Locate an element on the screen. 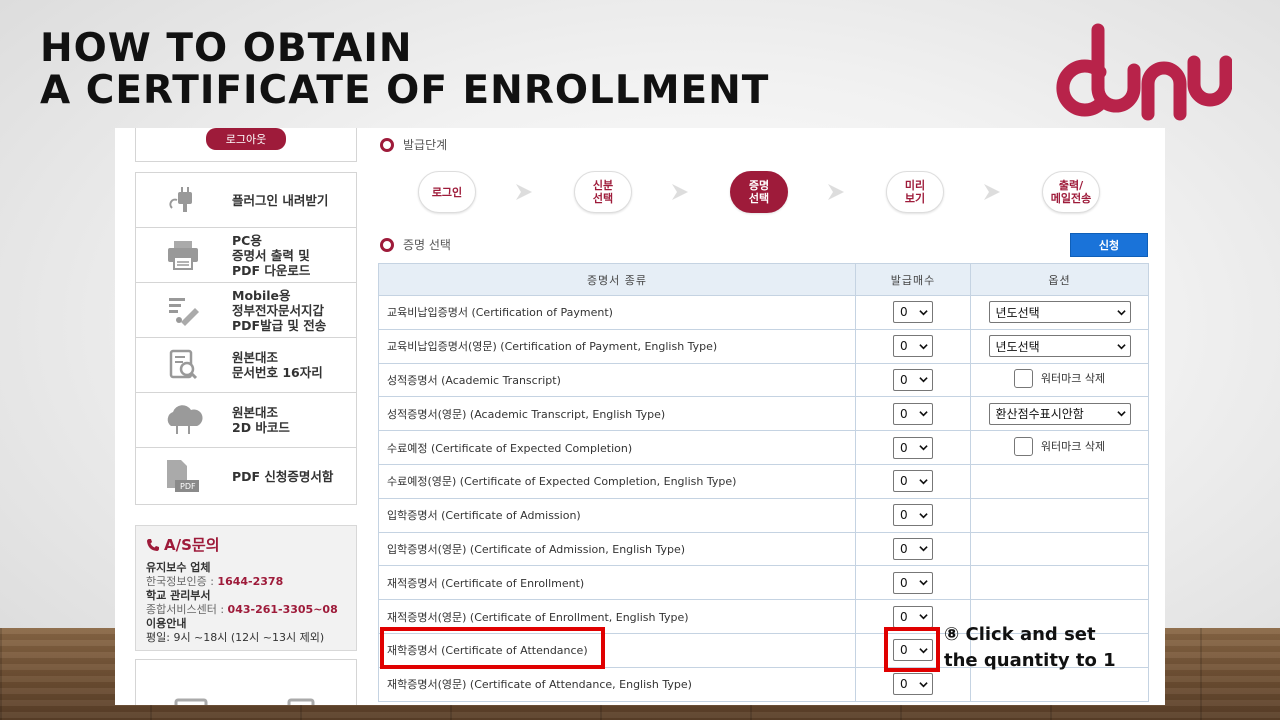  cloud-barcode-icon is located at coordinates (183, 420).